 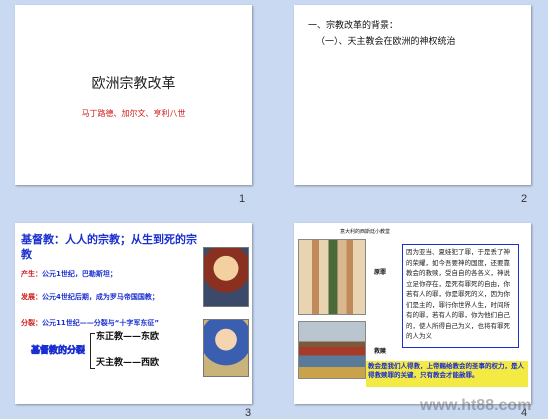 What do you see at coordinates (353, 26) in the screenshot?
I see `slide-heading: 一、宗教改革的背景：` at bounding box center [353, 26].